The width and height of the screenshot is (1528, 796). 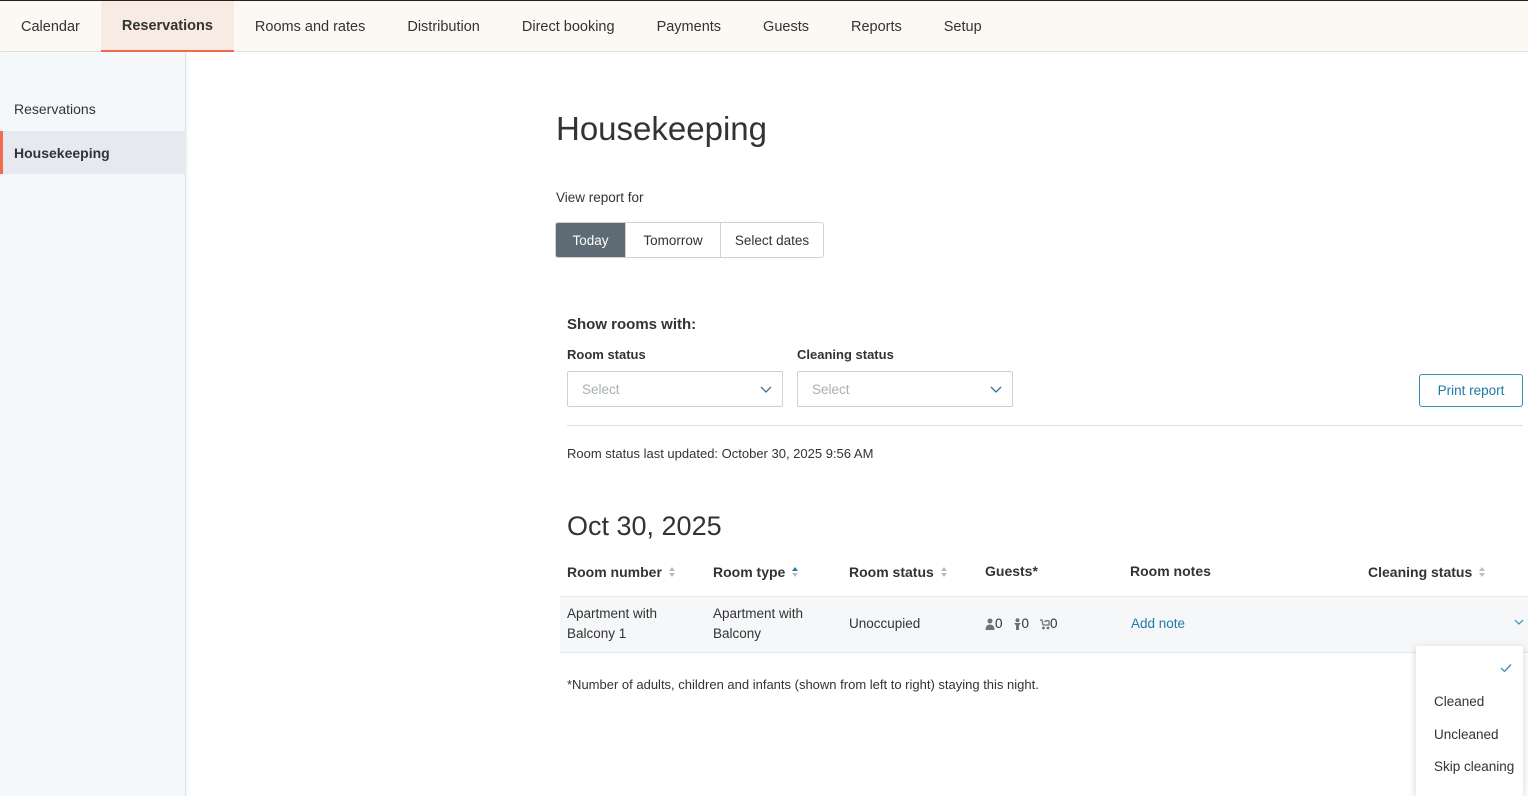 I want to click on column-header-guests: Guests*, so click(x=1011, y=571).